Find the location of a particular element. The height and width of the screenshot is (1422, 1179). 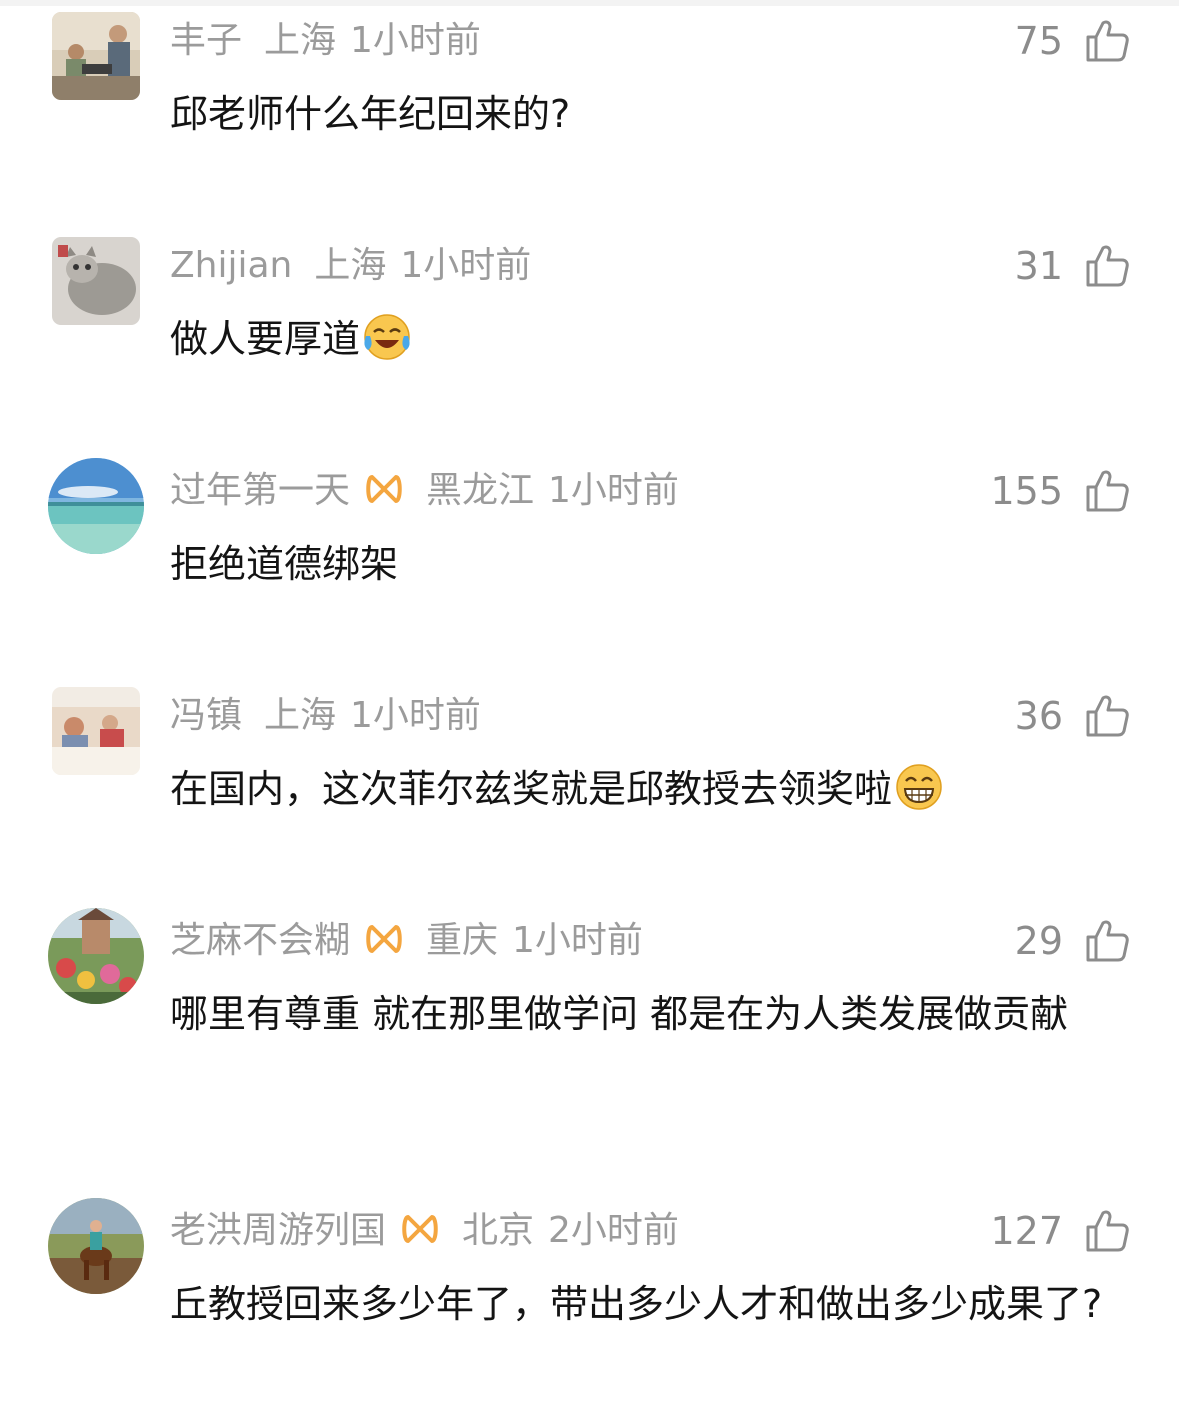

location: 北京 is located at coordinates (498, 1230).